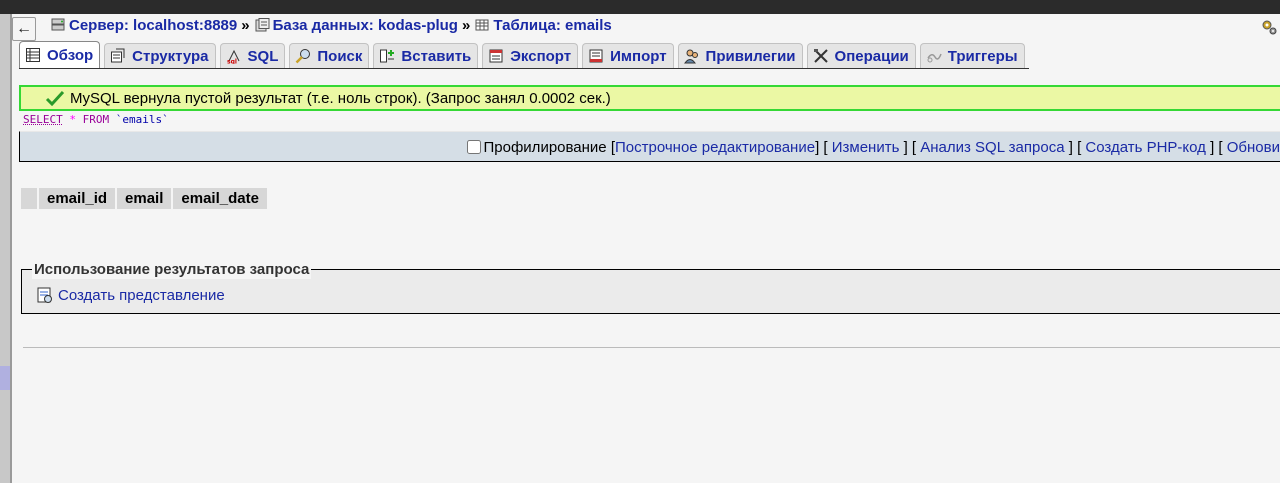 This screenshot has height=483, width=1280. I want to click on sql-keyword-from: FROM, so click(96, 119).